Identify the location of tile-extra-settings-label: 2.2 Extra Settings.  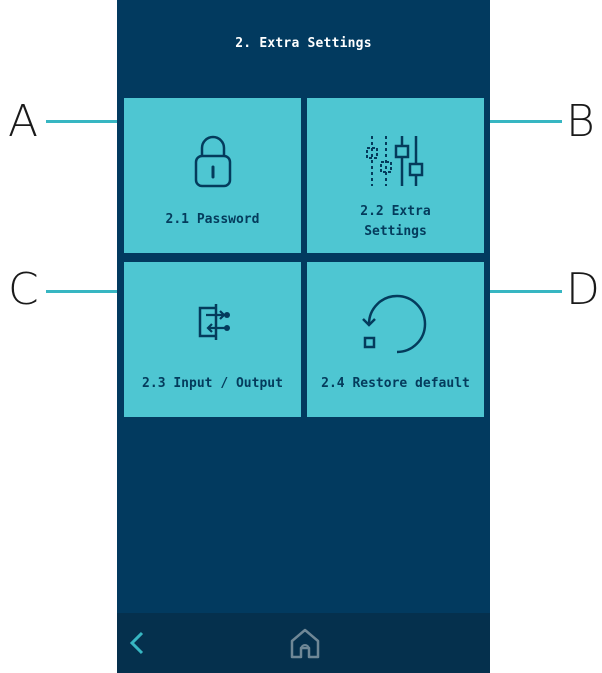
(395, 222).